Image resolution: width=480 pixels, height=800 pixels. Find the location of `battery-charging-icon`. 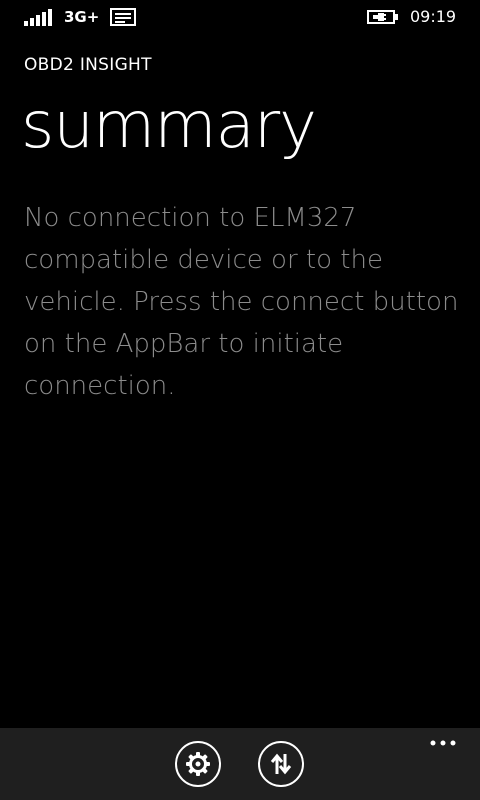

battery-charging-icon is located at coordinates (382, 17).